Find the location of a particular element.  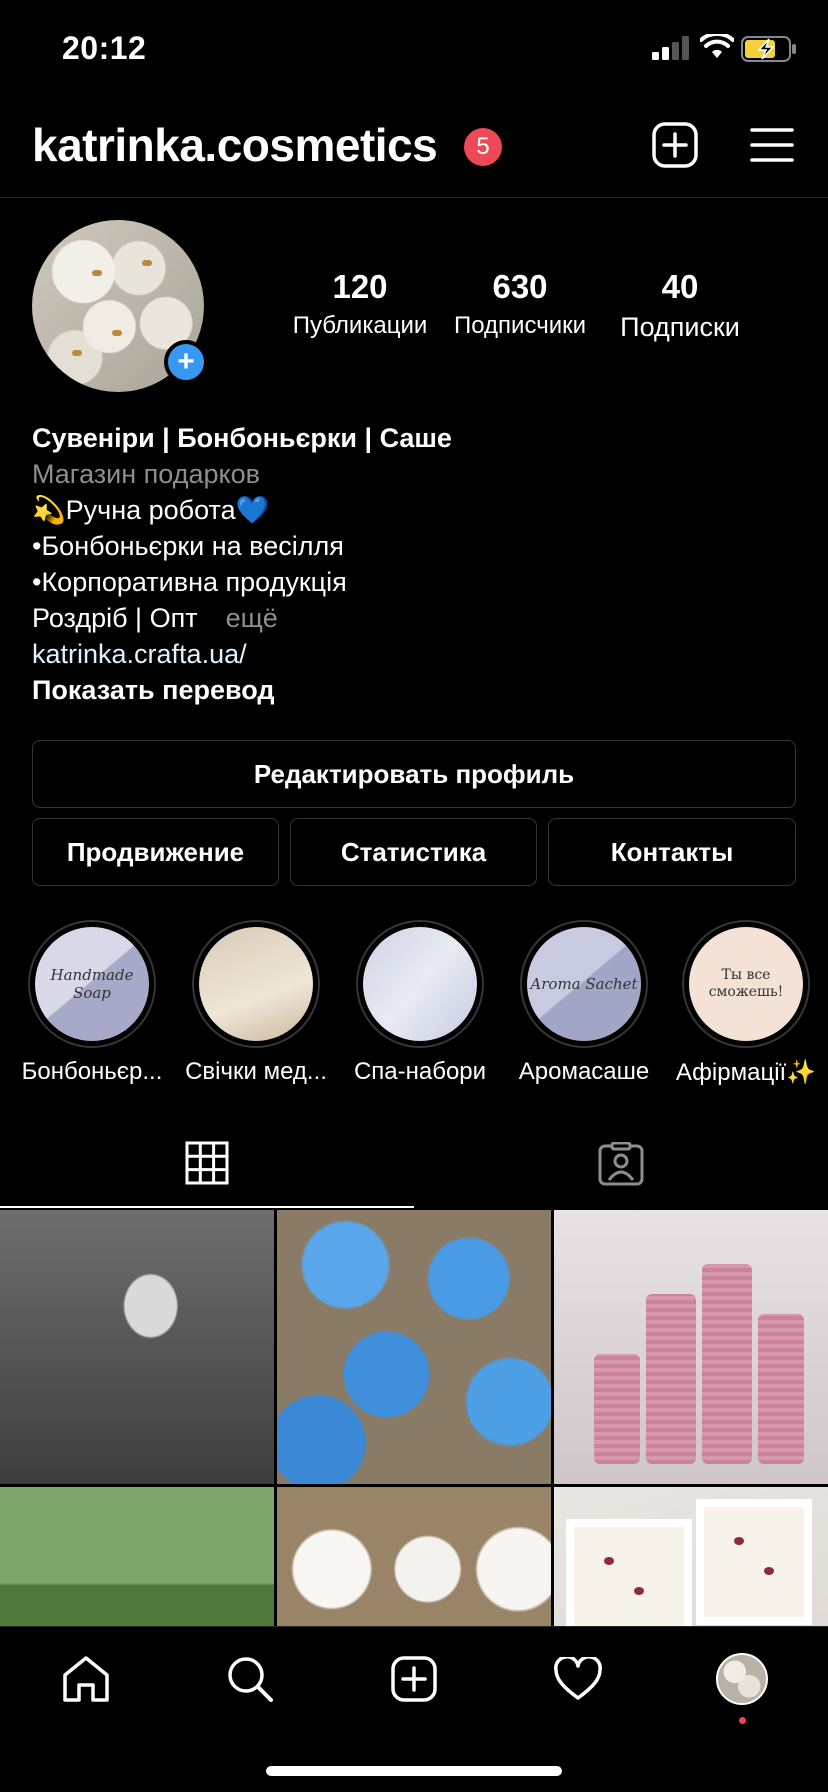

profile-avatar-icon is located at coordinates (742, 1679).